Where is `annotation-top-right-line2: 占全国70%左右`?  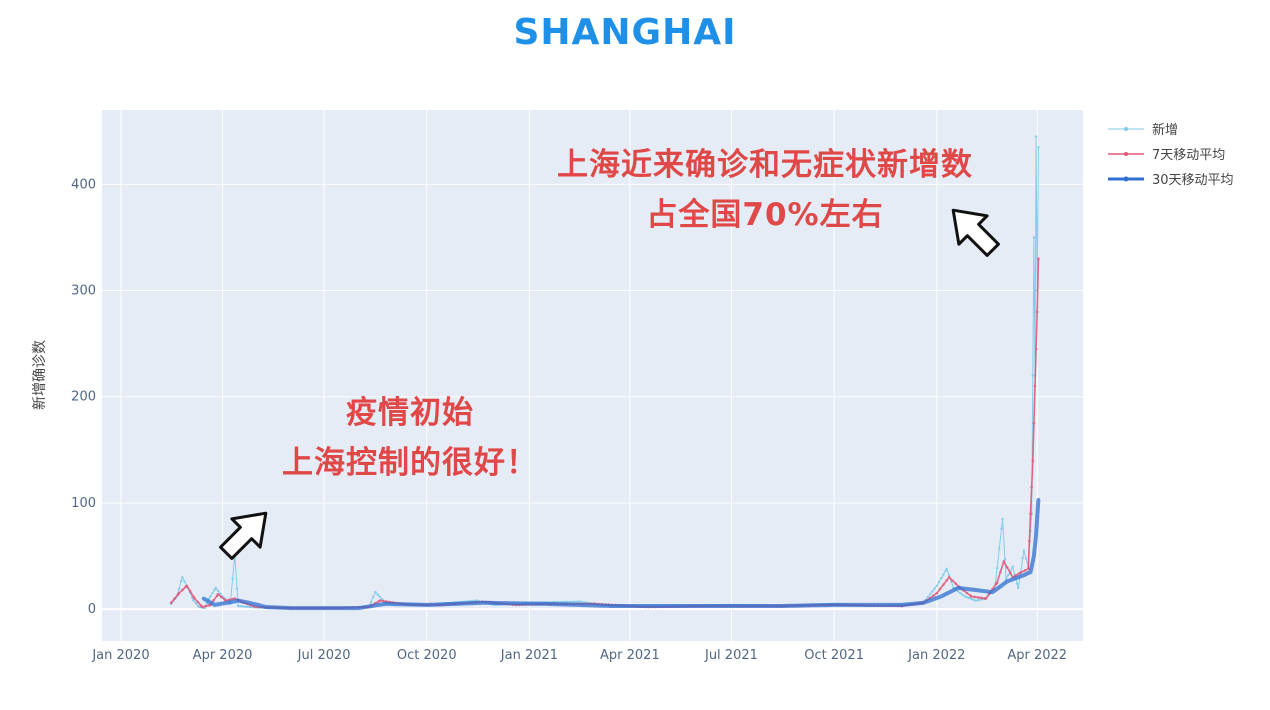
annotation-top-right-line2: 占全国70%左右 is located at coordinates (765, 215).